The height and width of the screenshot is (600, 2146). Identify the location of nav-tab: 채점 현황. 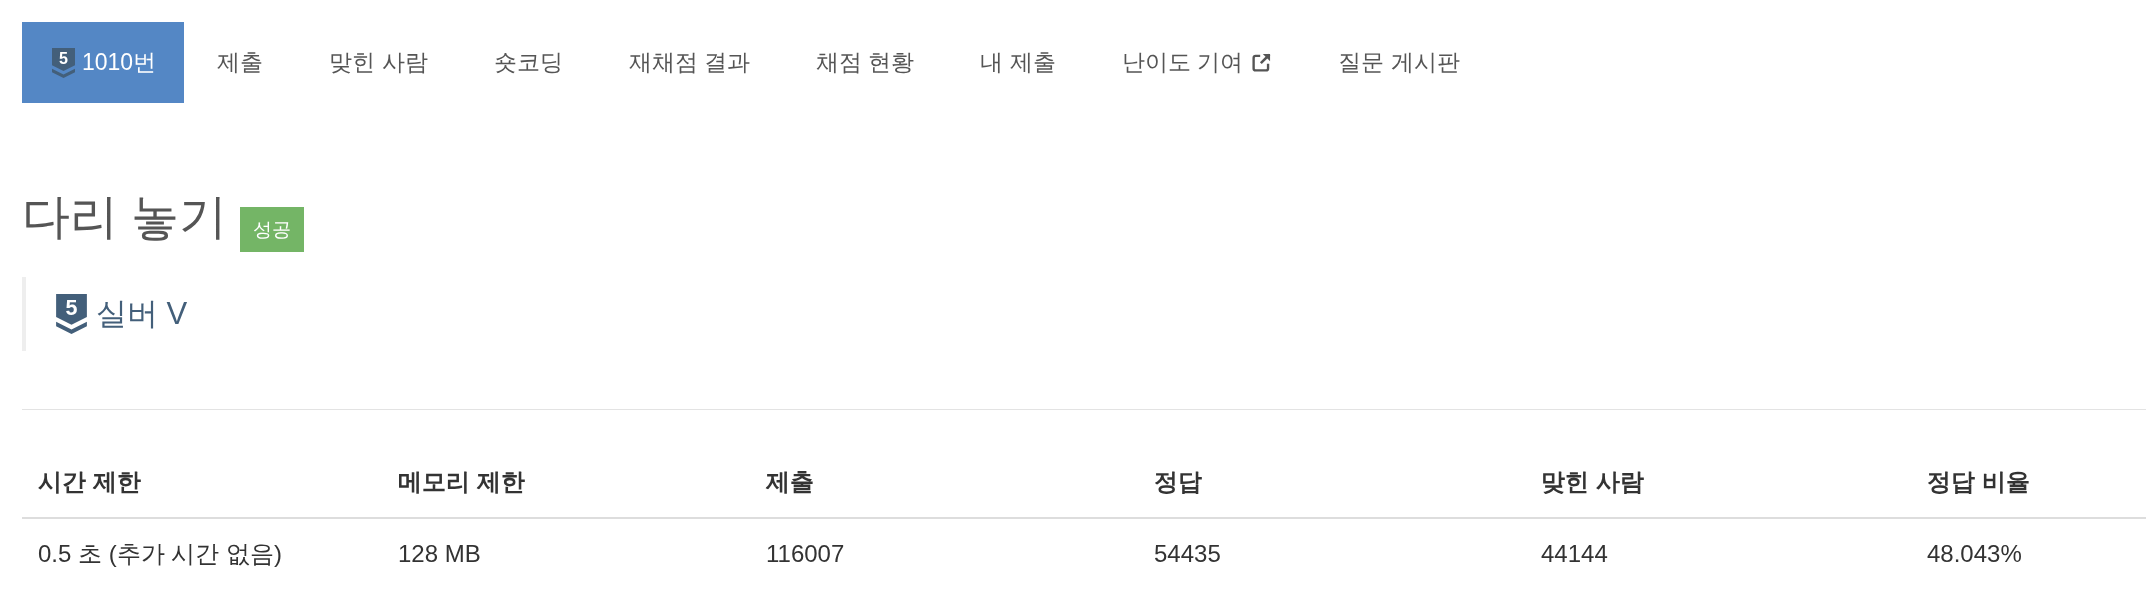
(865, 62).